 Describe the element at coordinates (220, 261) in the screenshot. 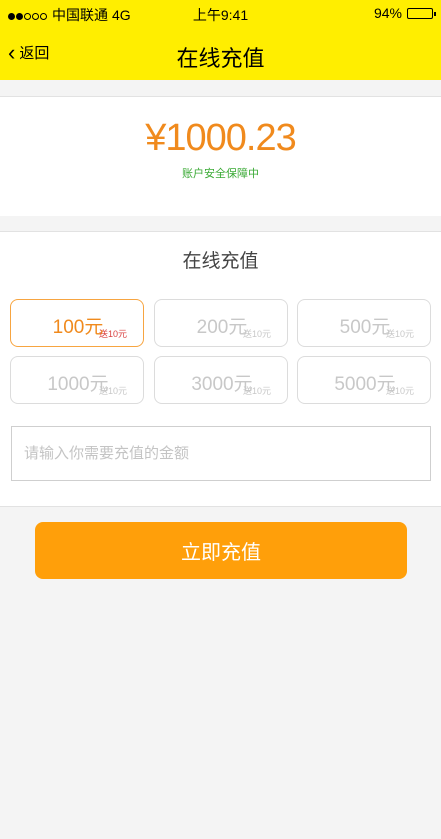

I see `recharge-section-title: 在线充值` at that location.